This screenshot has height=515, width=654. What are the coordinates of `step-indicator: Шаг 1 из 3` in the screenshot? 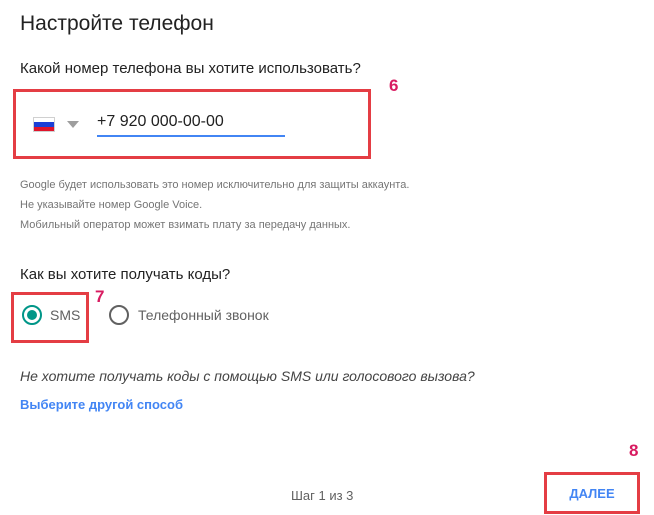 It's located at (322, 495).